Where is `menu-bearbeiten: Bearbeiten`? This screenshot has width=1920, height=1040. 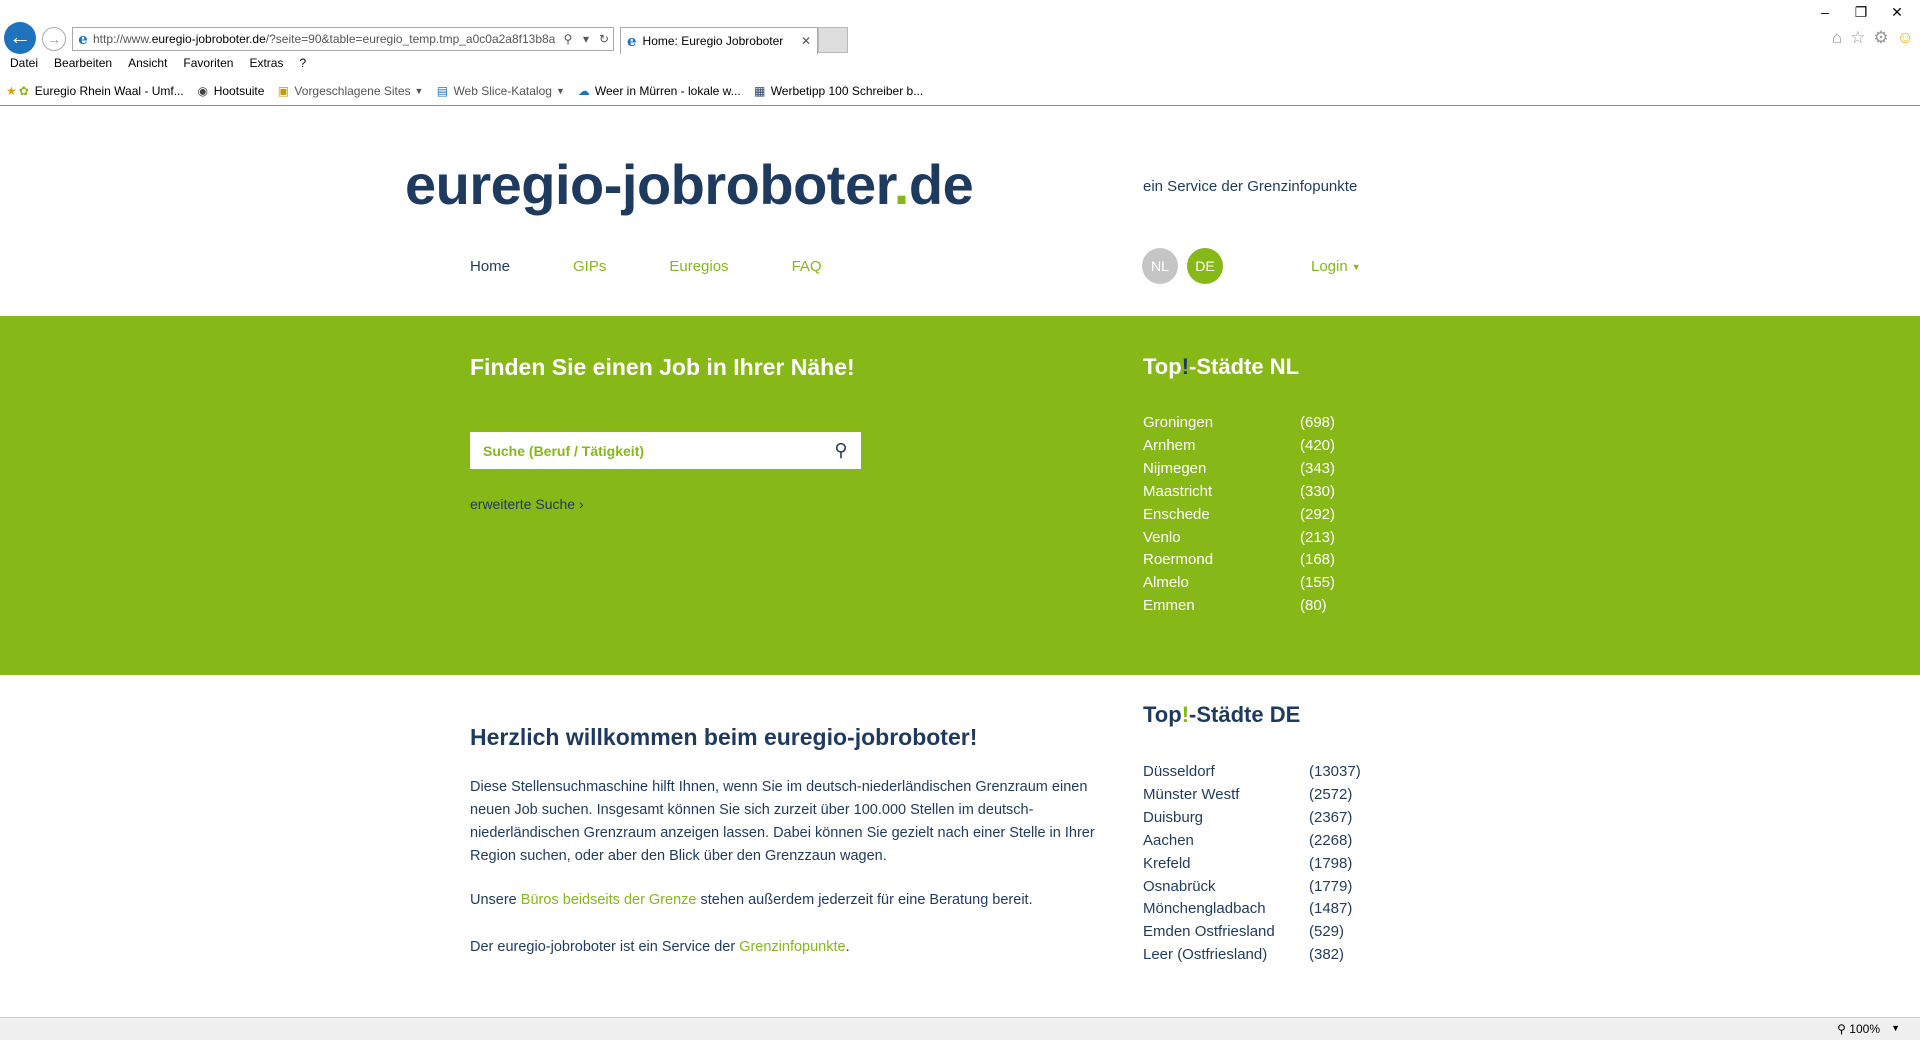
menu-bearbeiten: Bearbeiten is located at coordinates (83, 66).